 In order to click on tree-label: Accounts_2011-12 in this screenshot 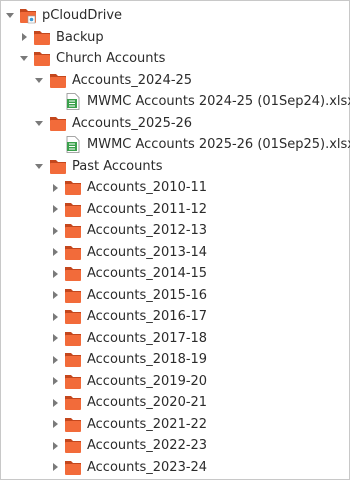, I will do `click(147, 209)`.